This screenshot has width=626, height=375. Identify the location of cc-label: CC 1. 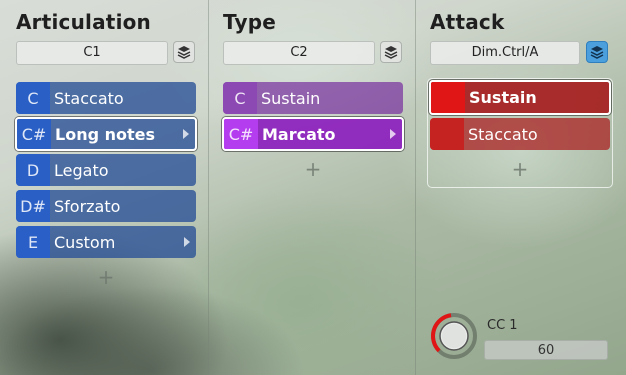
(502, 325).